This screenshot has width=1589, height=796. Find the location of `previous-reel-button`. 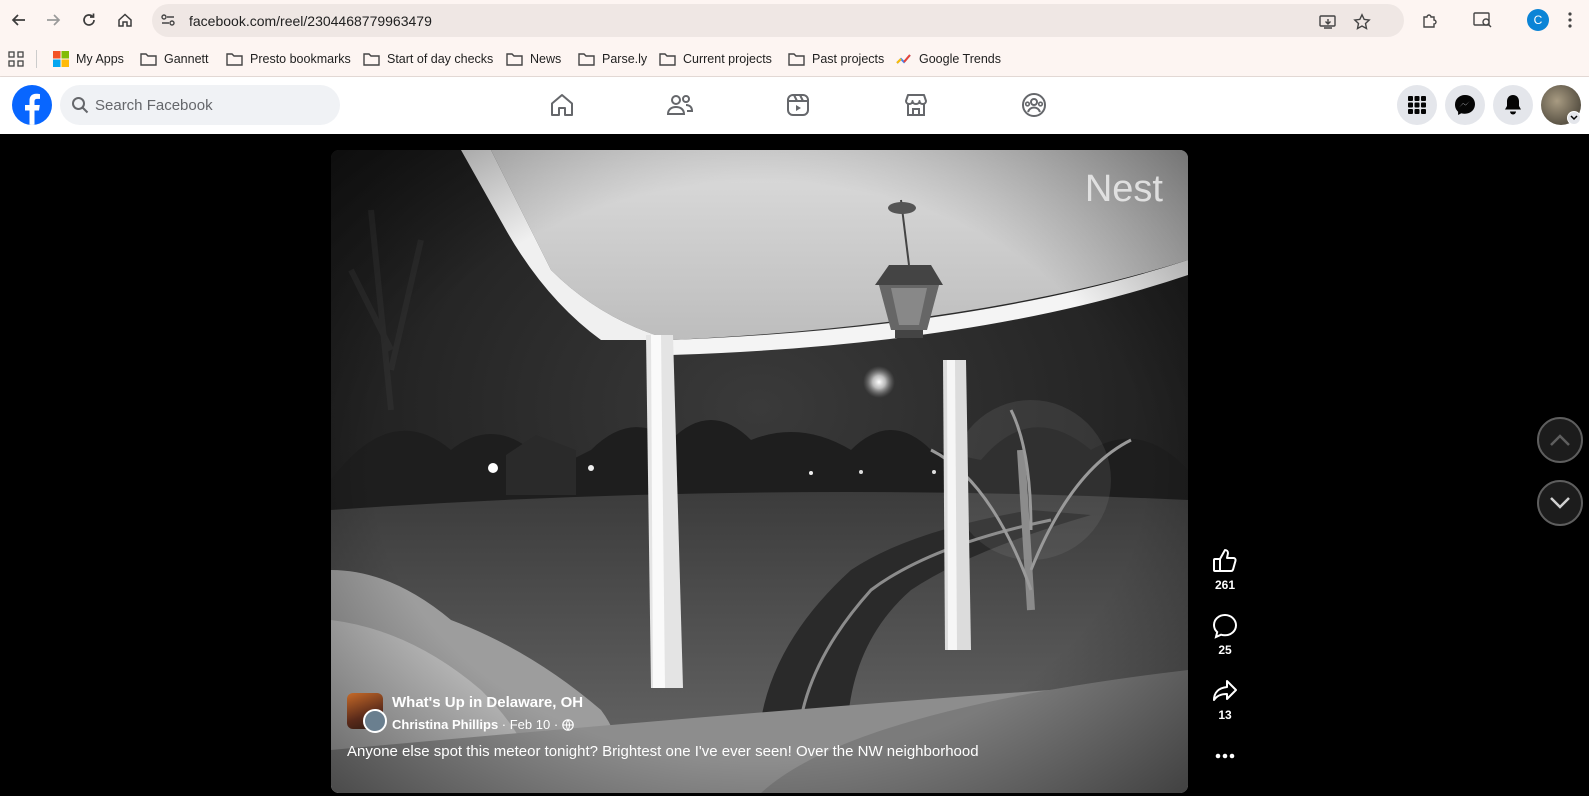

previous-reel-button is located at coordinates (1560, 440).